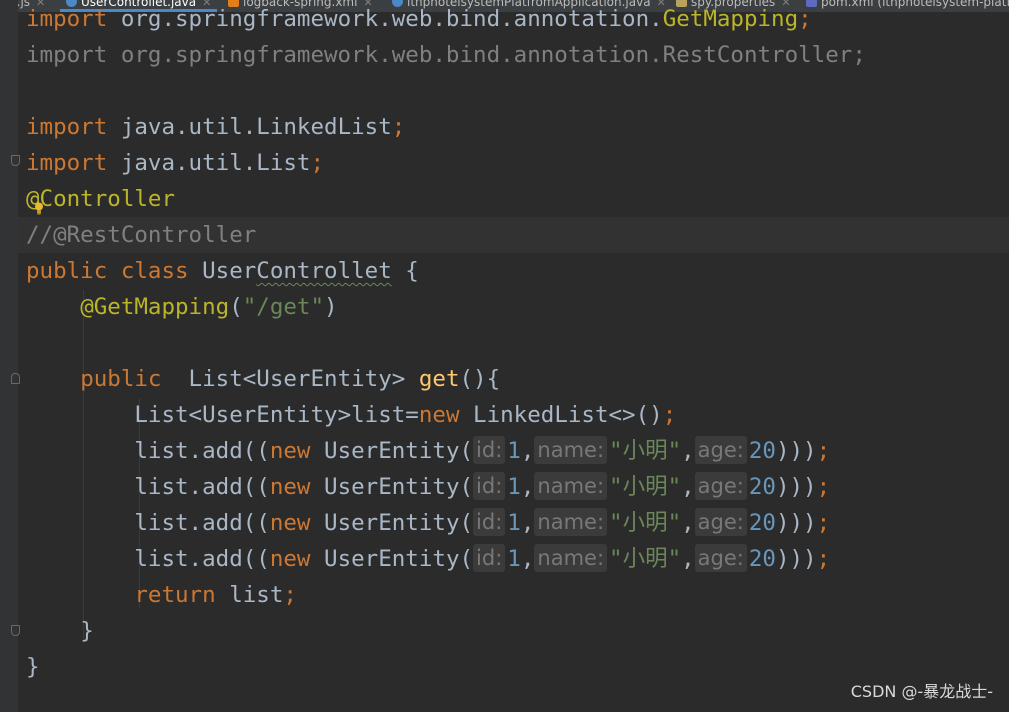 This screenshot has height=712, width=1009. Describe the element at coordinates (141, 235) in the screenshot. I see `code-line: //@RestController` at that location.